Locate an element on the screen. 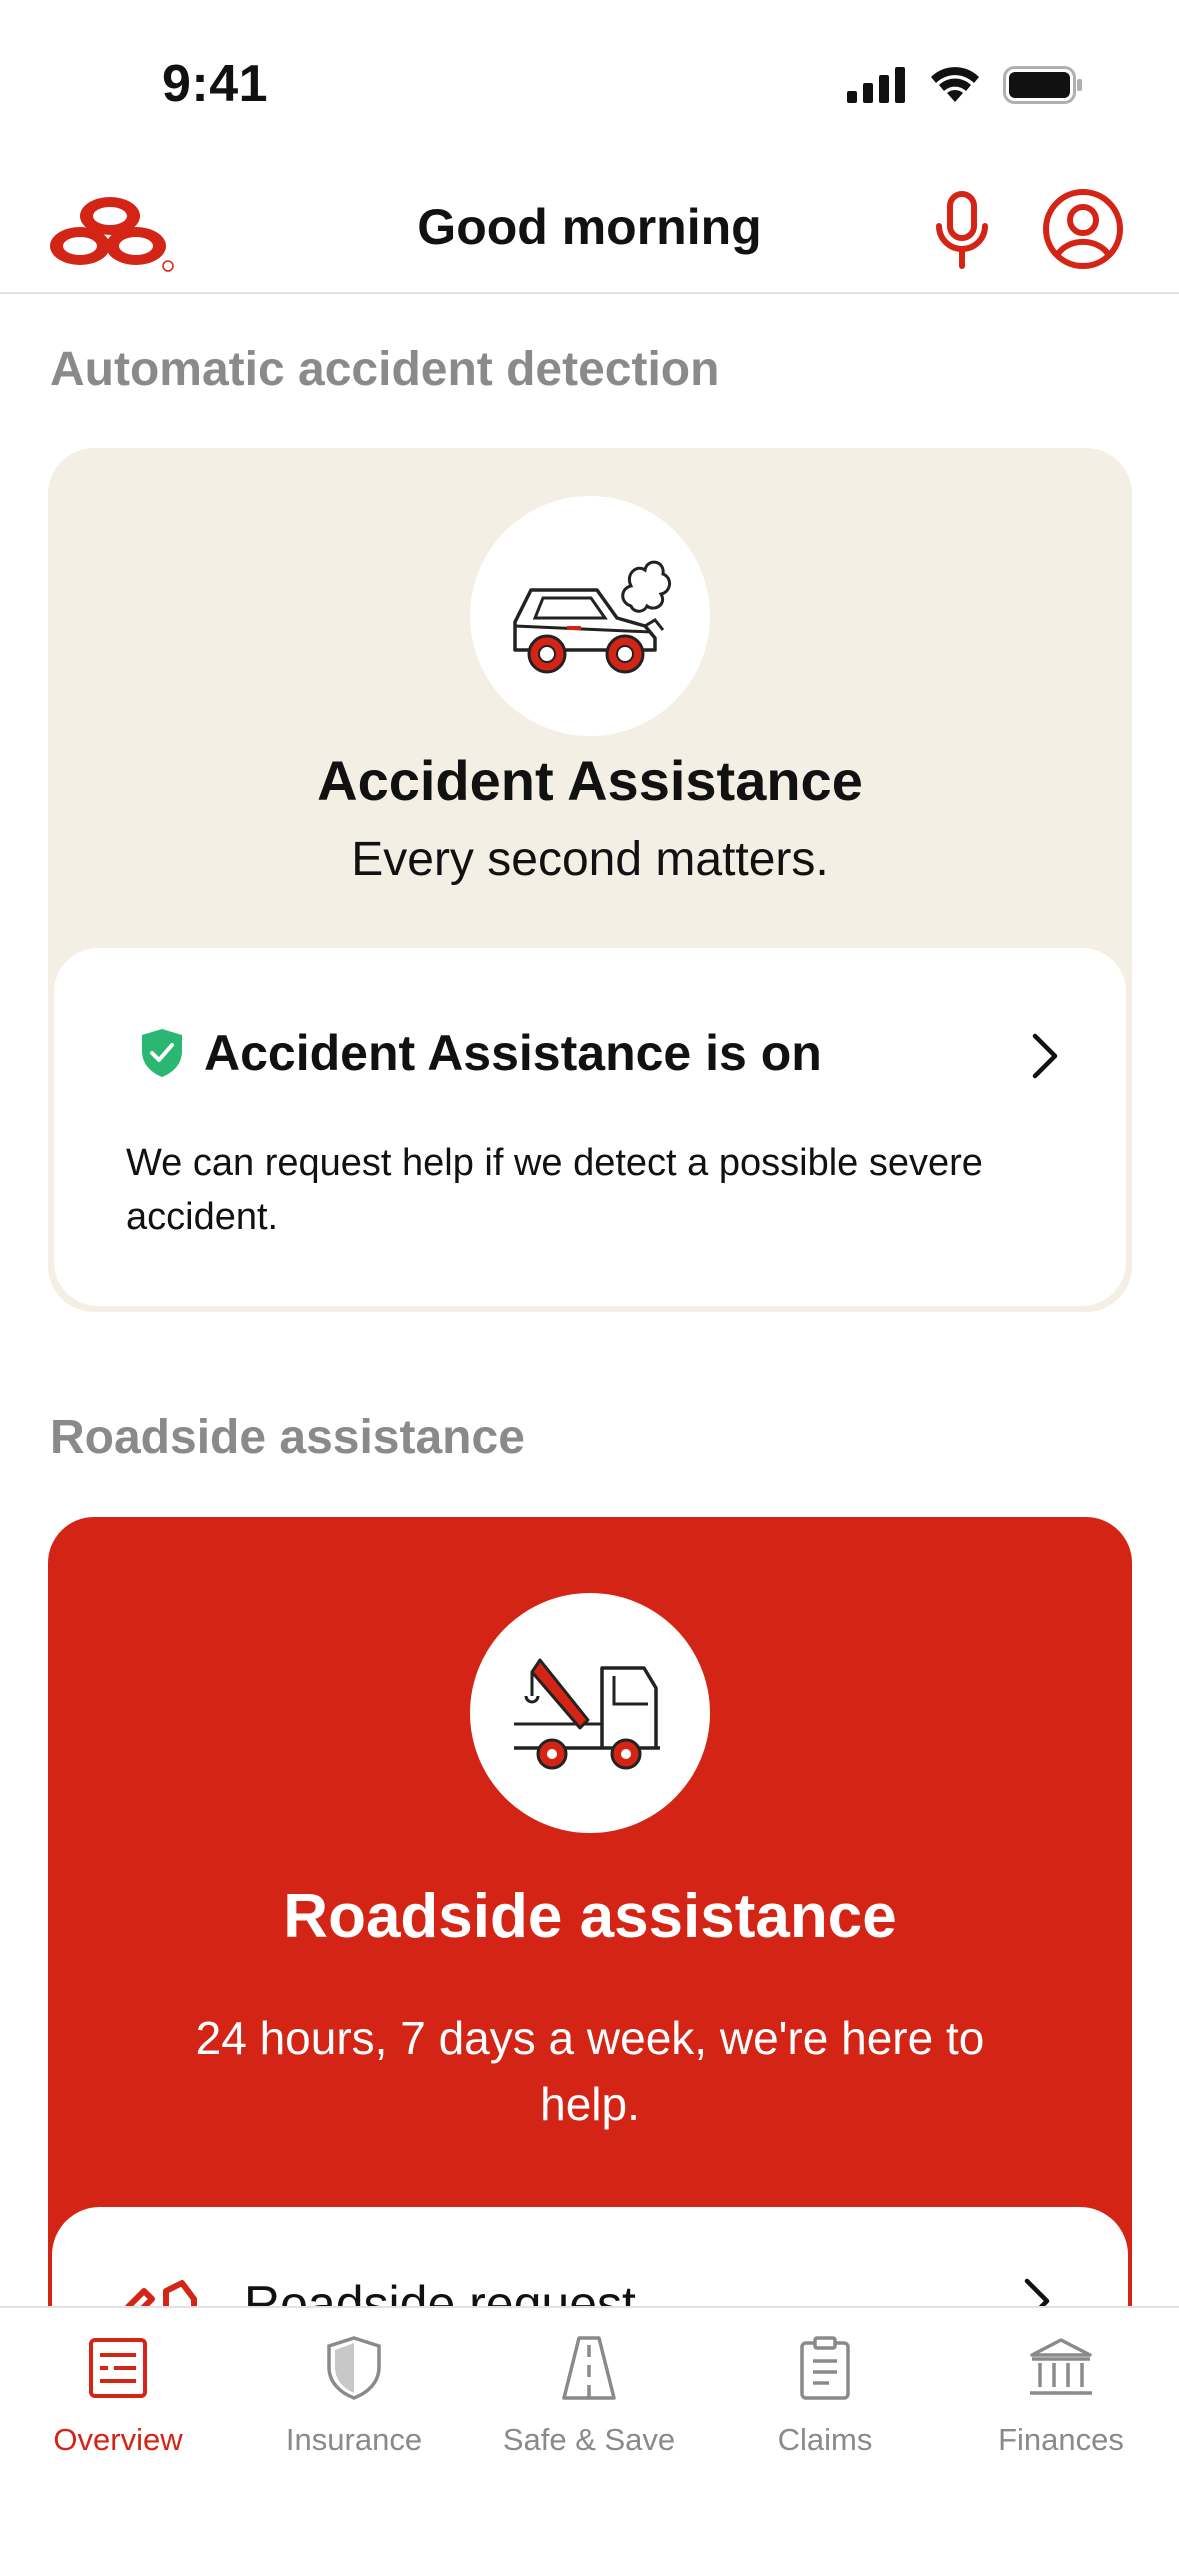 This screenshot has width=1179, height=2556. profile-icon is located at coordinates (1083, 229).